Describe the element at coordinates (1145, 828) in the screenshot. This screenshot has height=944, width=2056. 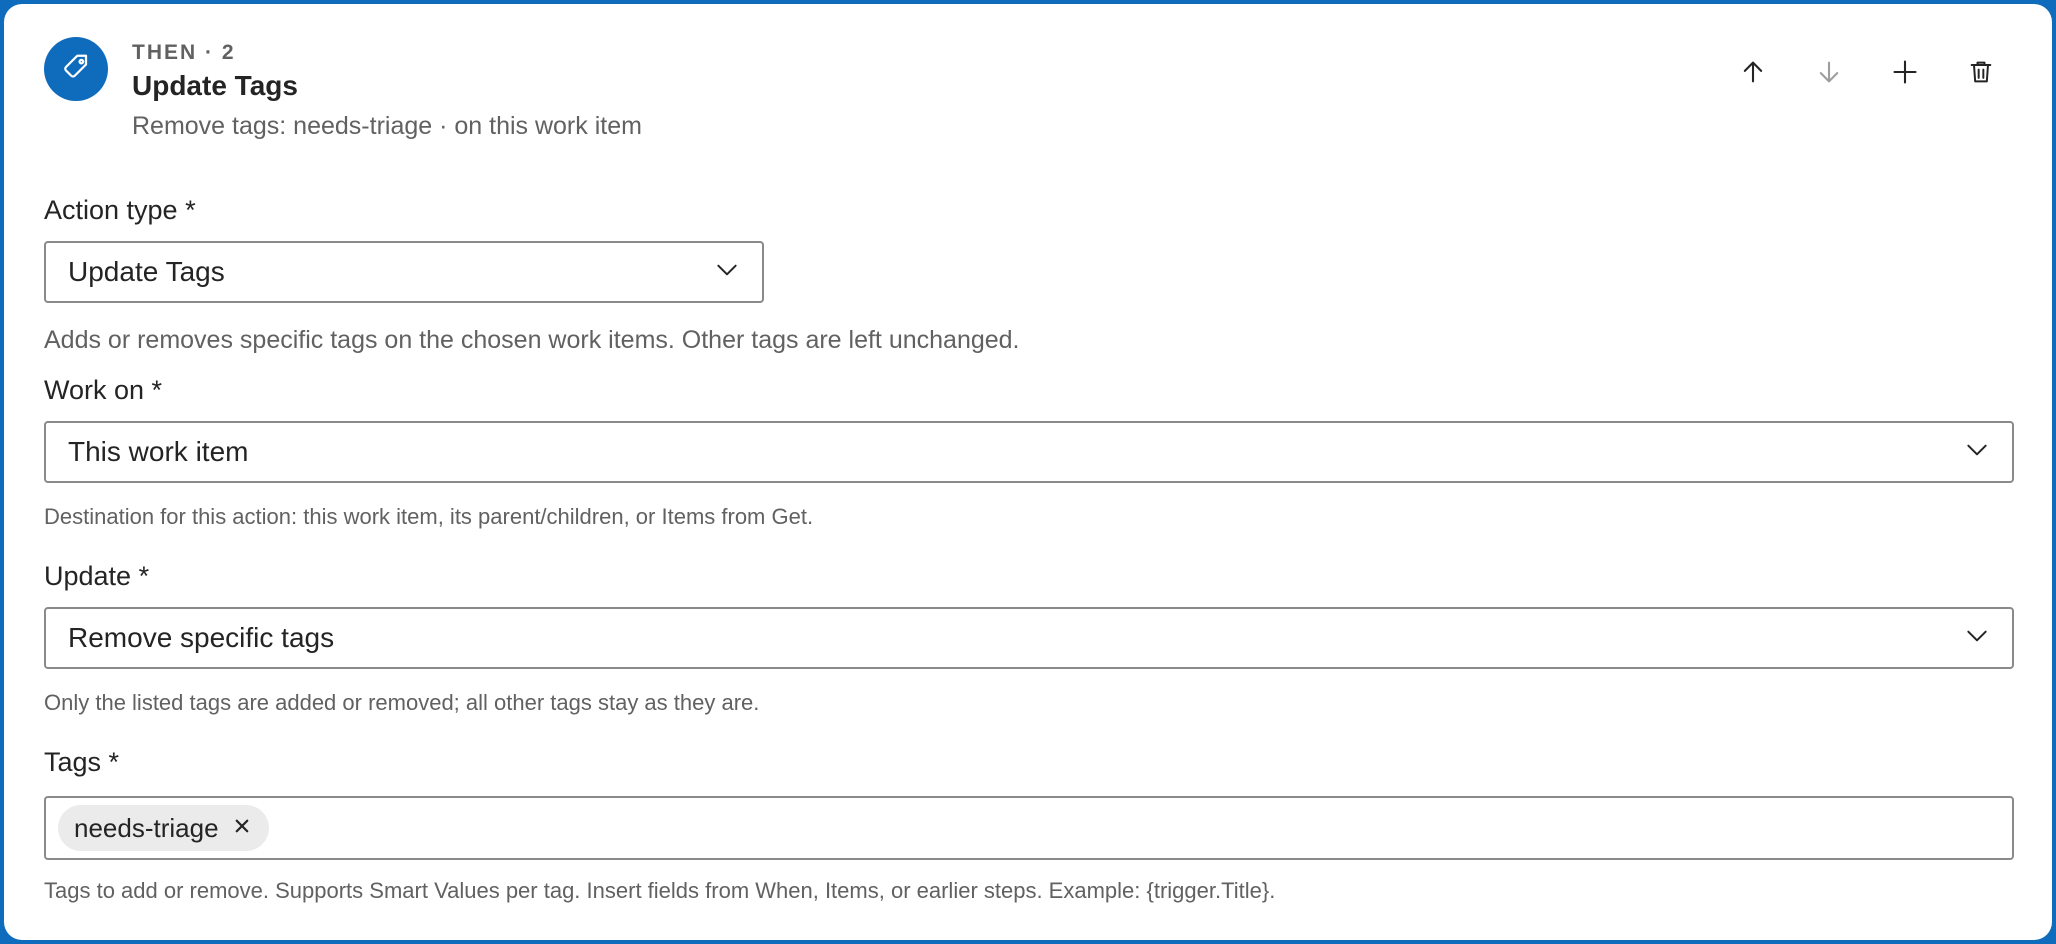
I see `tag-input` at that location.